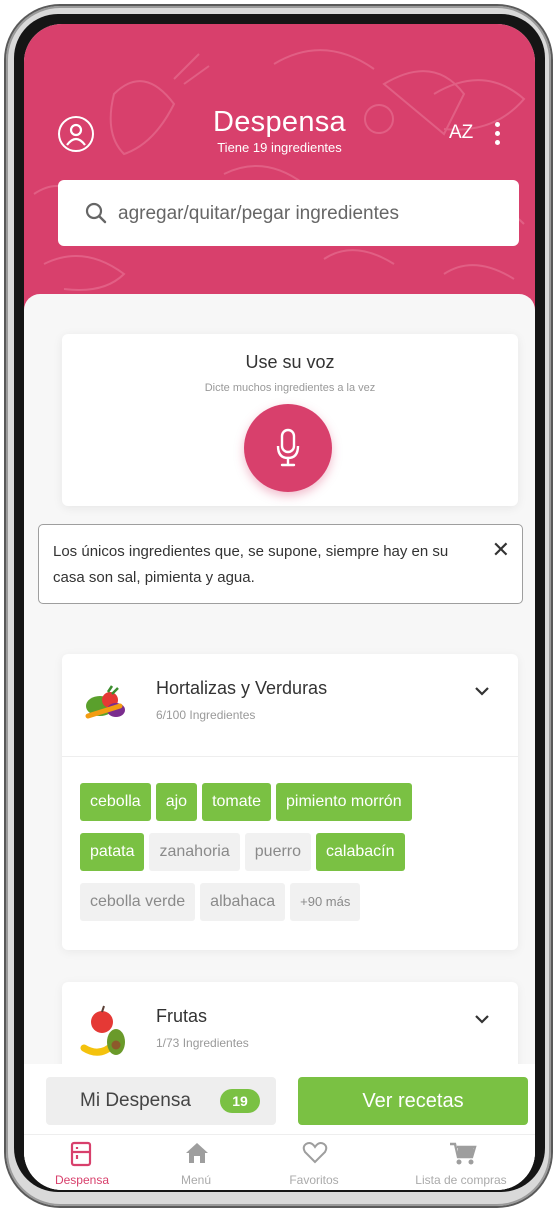 The width and height of the screenshot is (559, 1216). What do you see at coordinates (279, 1099) in the screenshot?
I see `action-bar: Mi Despensa 19 Ver recetas` at bounding box center [279, 1099].